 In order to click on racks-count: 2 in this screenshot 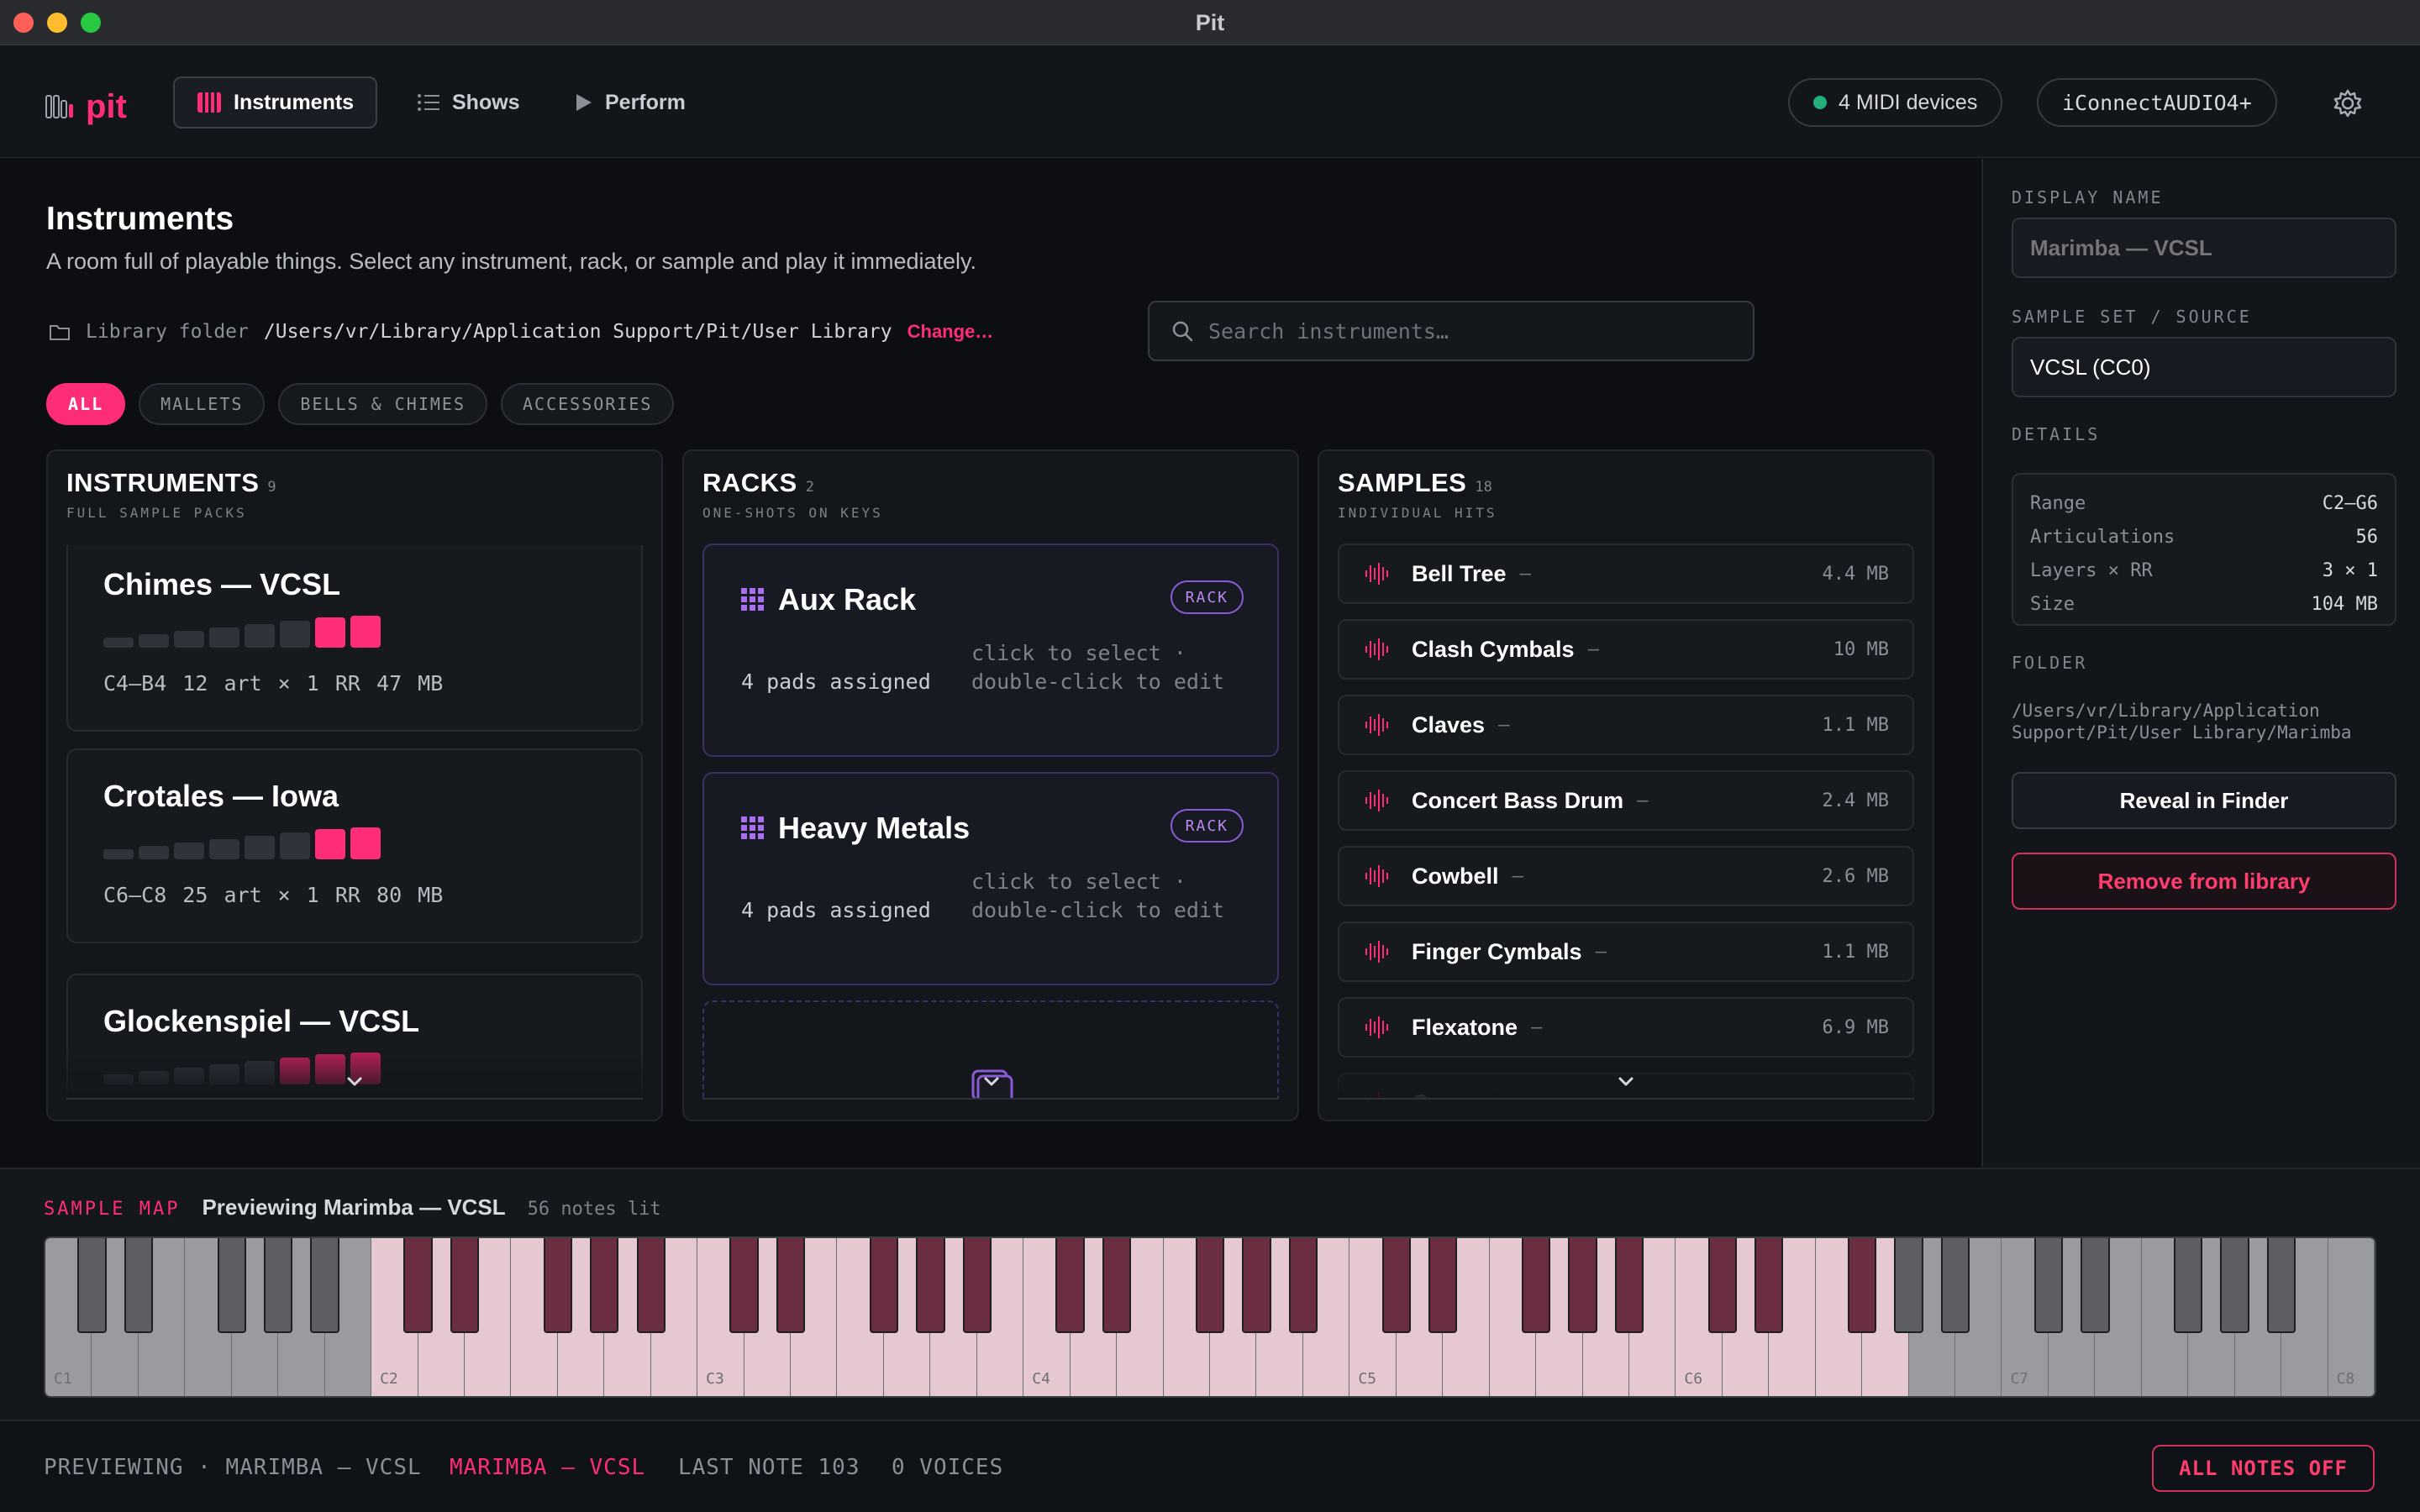, I will do `click(810, 487)`.